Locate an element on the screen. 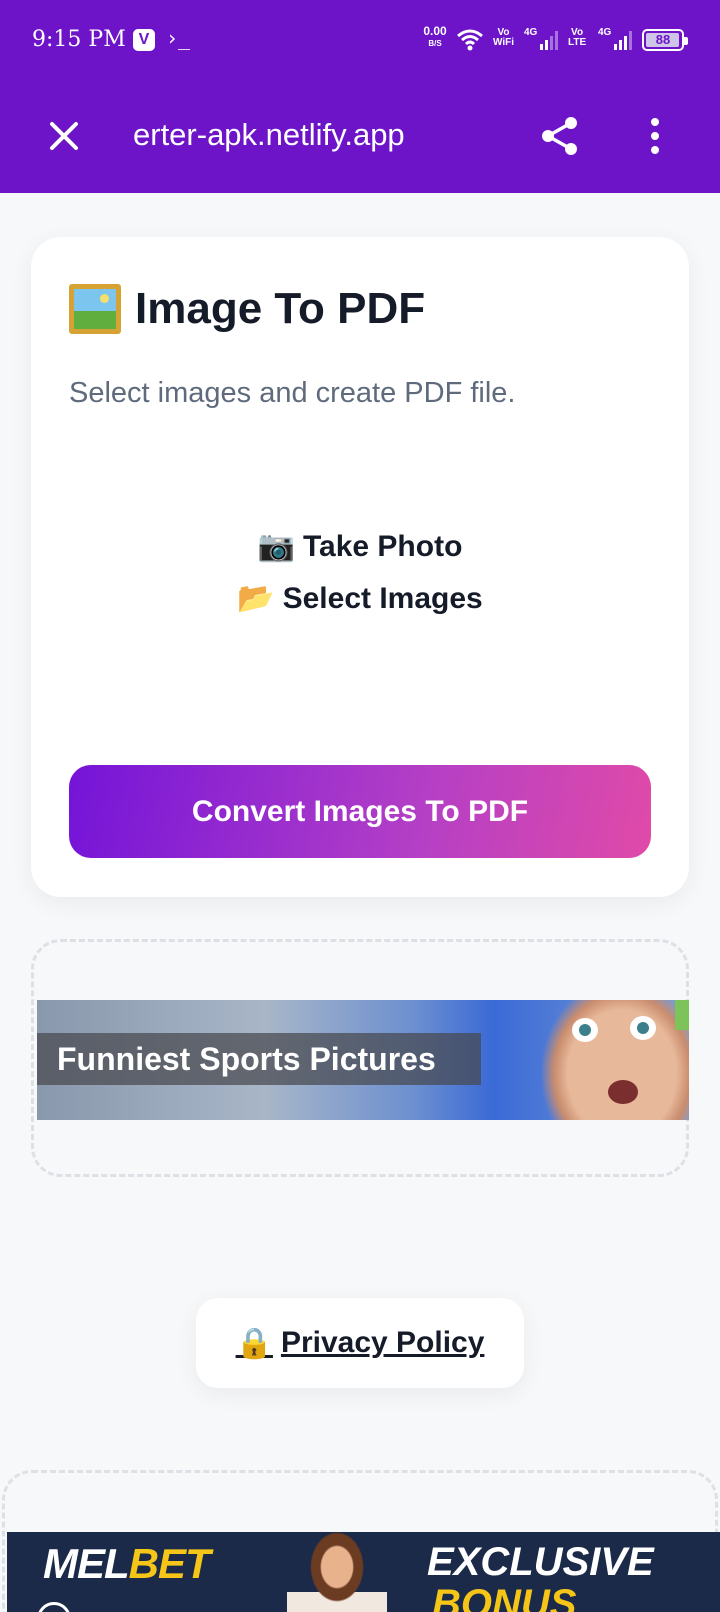 The image size is (720, 1612). privacy-policy-label: Privacy Policy is located at coordinates (382, 1342).